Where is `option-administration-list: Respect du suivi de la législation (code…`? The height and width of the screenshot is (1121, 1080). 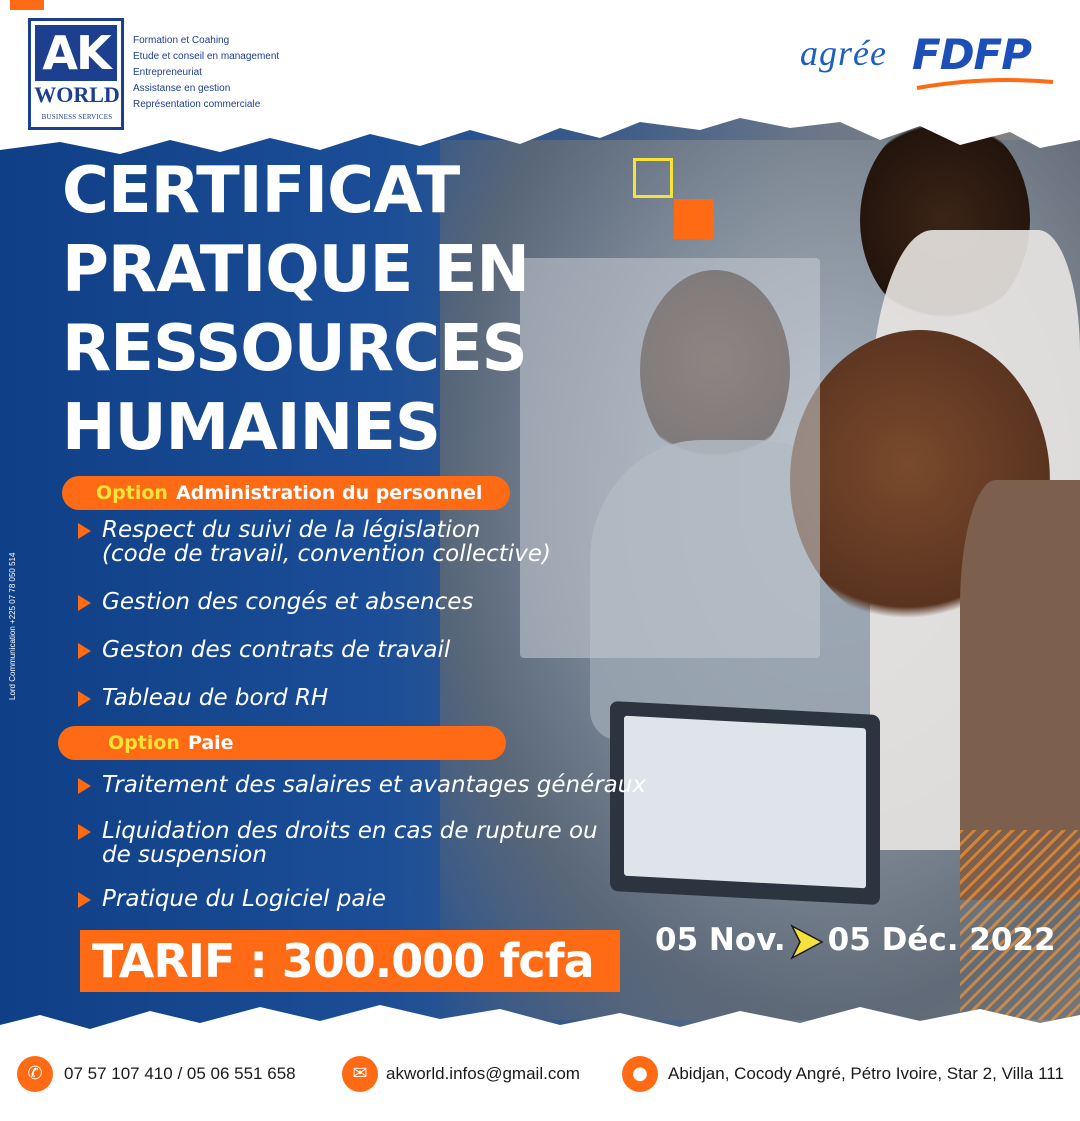 option-administration-list: Respect du suivi de la législation (code… is located at coordinates (314, 614).